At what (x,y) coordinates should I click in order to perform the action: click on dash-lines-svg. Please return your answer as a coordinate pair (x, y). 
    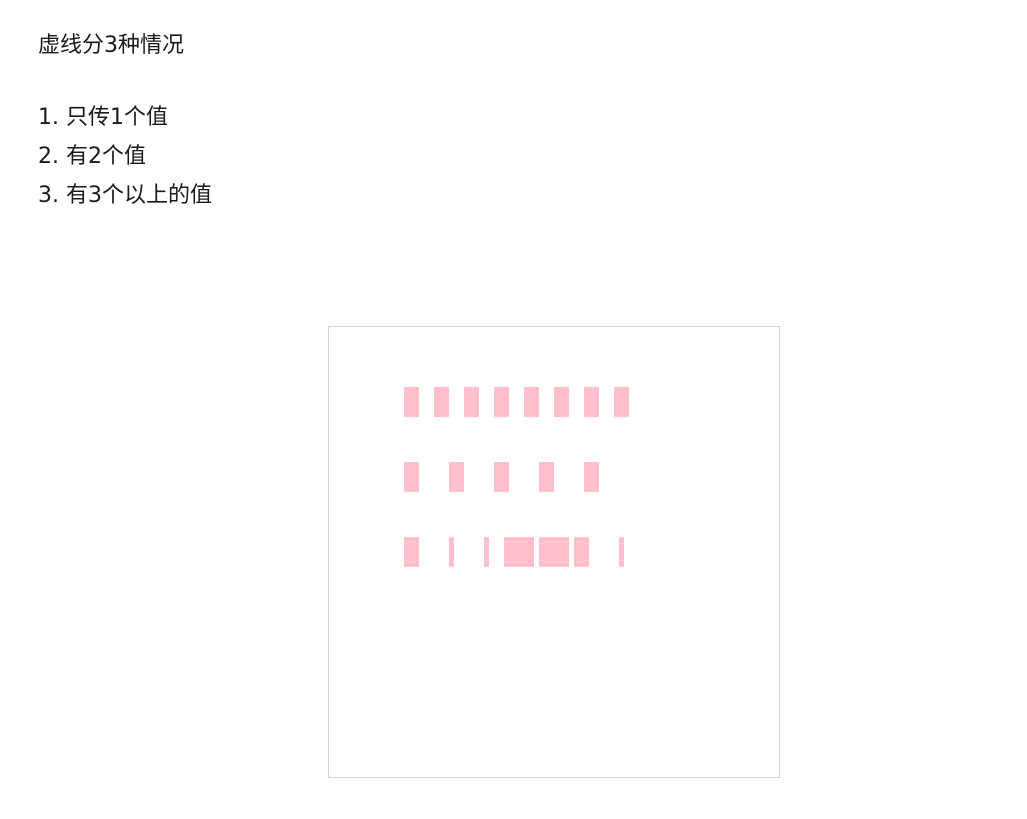
    Looking at the image, I should click on (516, 477).